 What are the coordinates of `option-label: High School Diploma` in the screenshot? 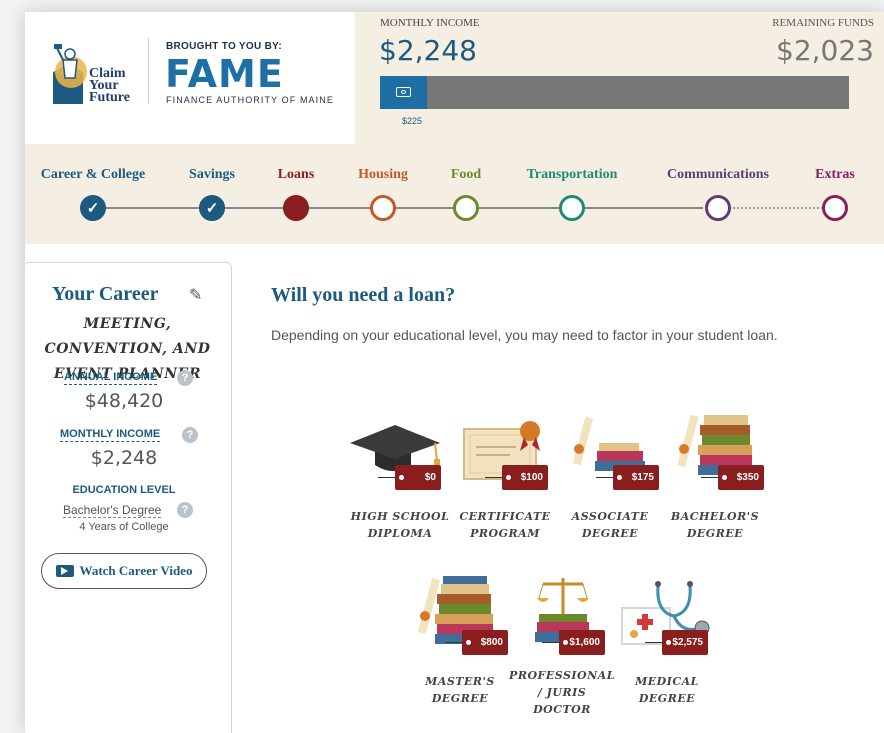 It's located at (400, 525).